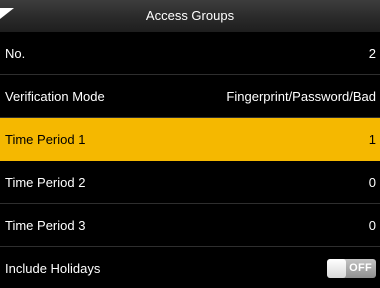 The height and width of the screenshot is (288, 380). I want to click on row-time-period-3: Time Period 3 0, so click(190, 225).